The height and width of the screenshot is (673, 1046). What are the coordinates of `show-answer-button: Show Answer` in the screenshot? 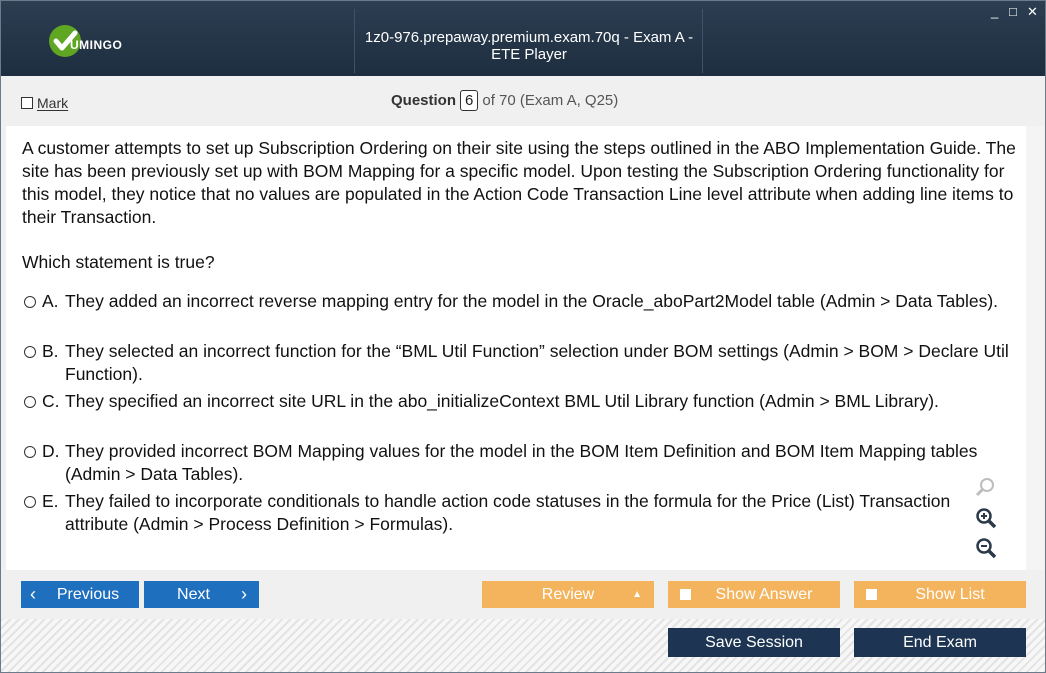 It's located at (754, 594).